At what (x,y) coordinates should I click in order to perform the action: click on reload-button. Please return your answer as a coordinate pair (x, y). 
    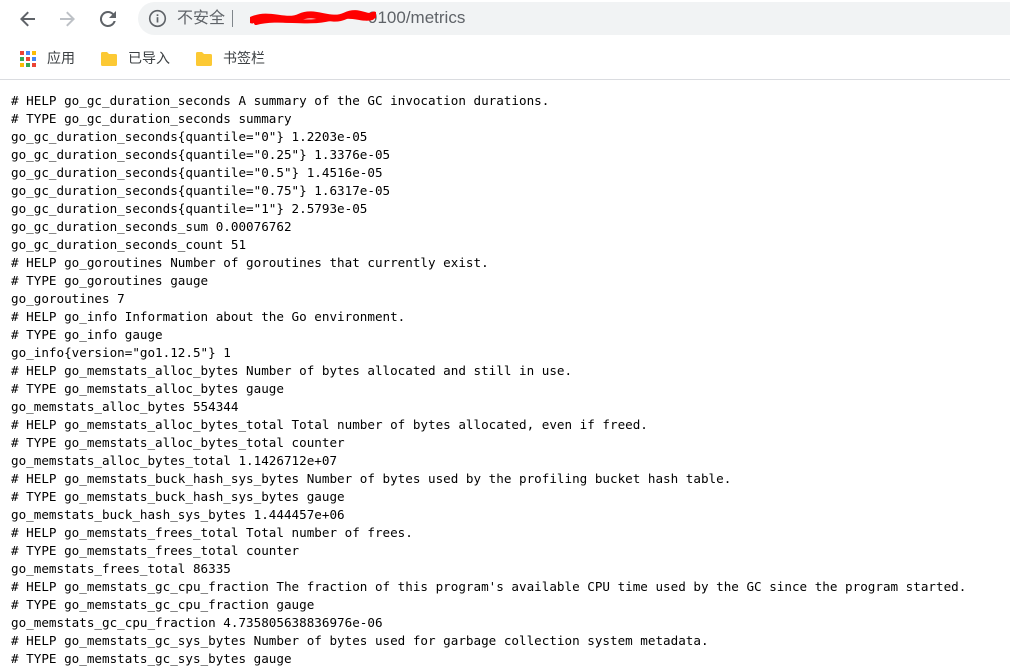
    Looking at the image, I should click on (108, 19).